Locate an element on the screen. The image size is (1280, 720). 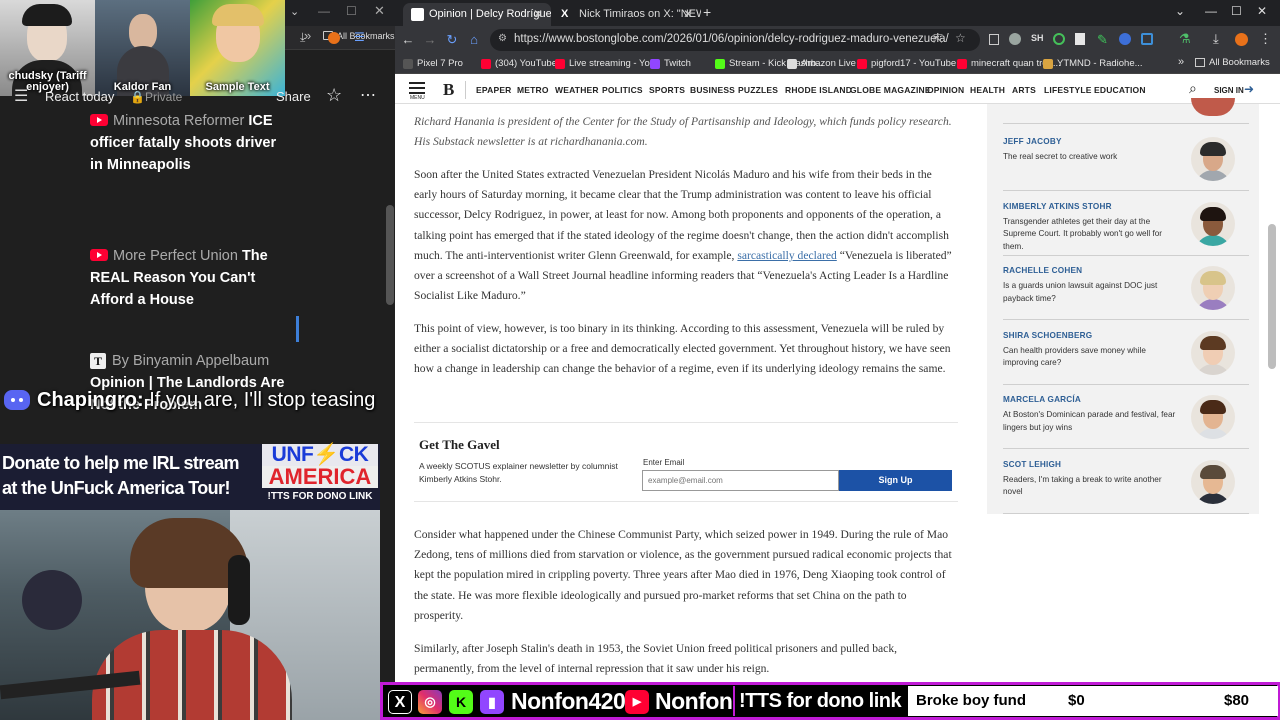
extension-icon: ✎ is located at coordinates (1102, 40).